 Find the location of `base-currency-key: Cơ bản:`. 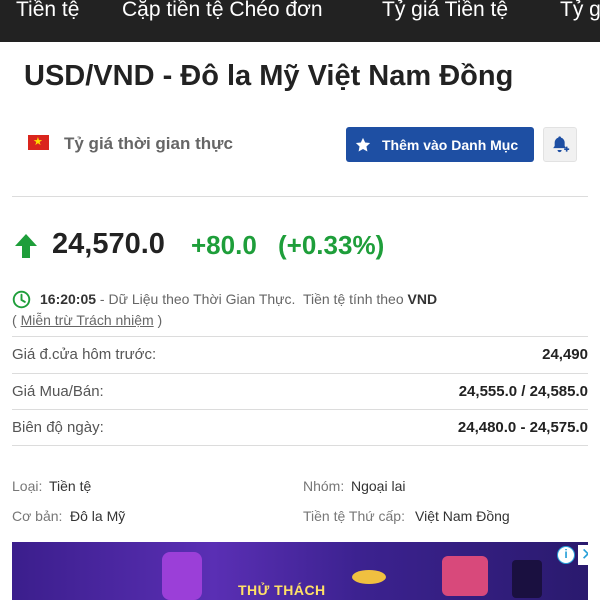

base-currency-key: Cơ bản: is located at coordinates (37, 516).